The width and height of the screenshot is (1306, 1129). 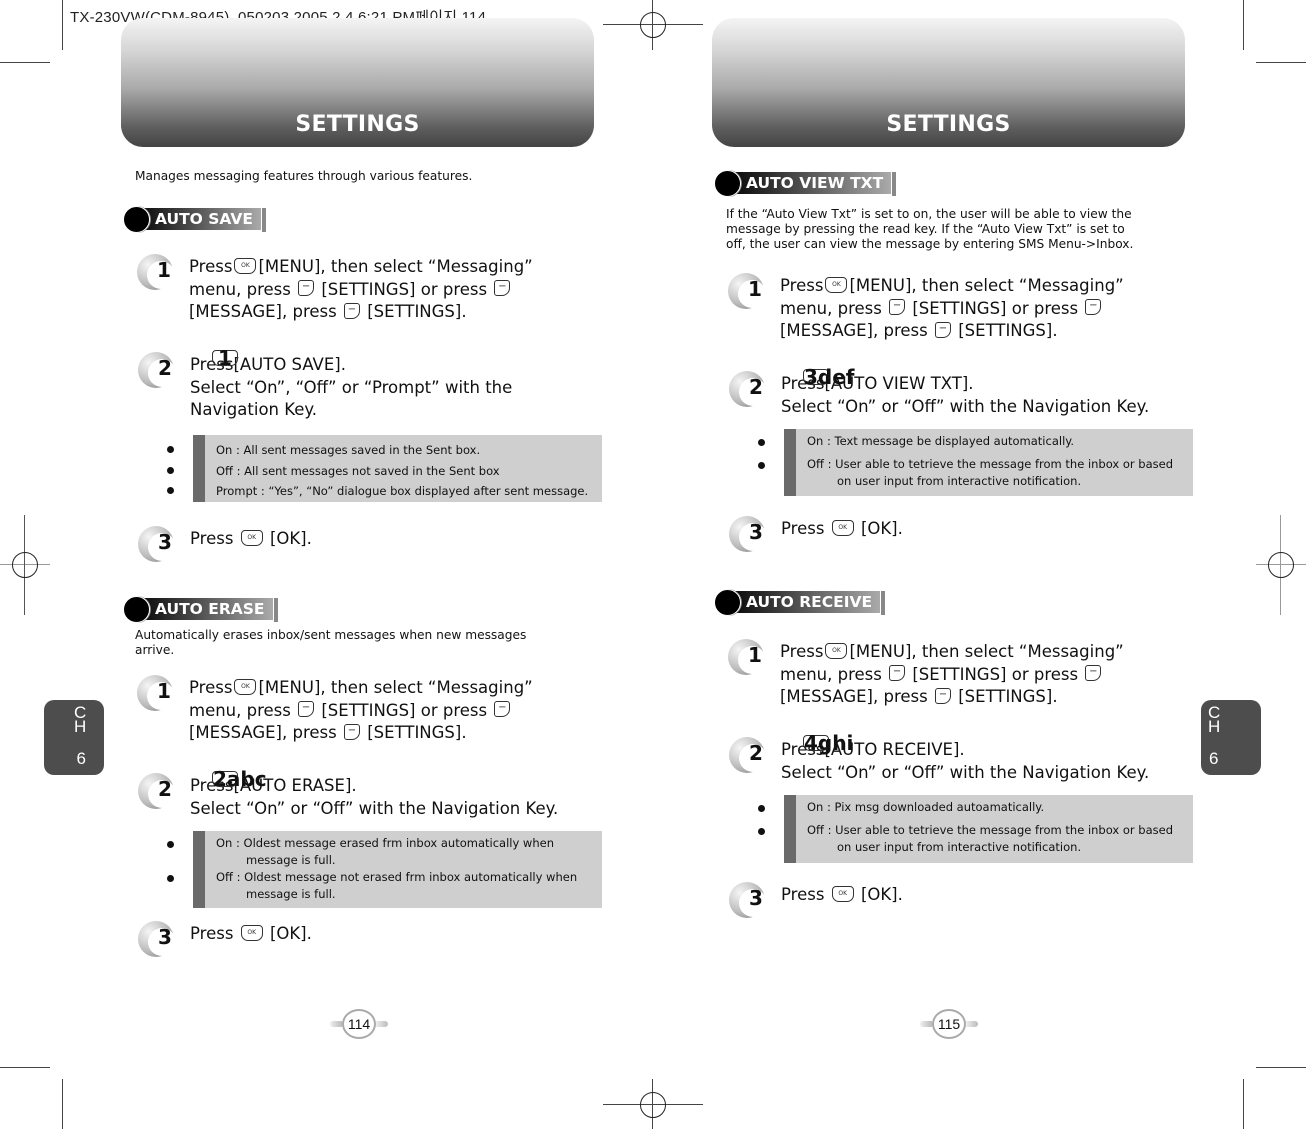 I want to click on chapter-tab-right: CH 6, so click(x=1231, y=737).